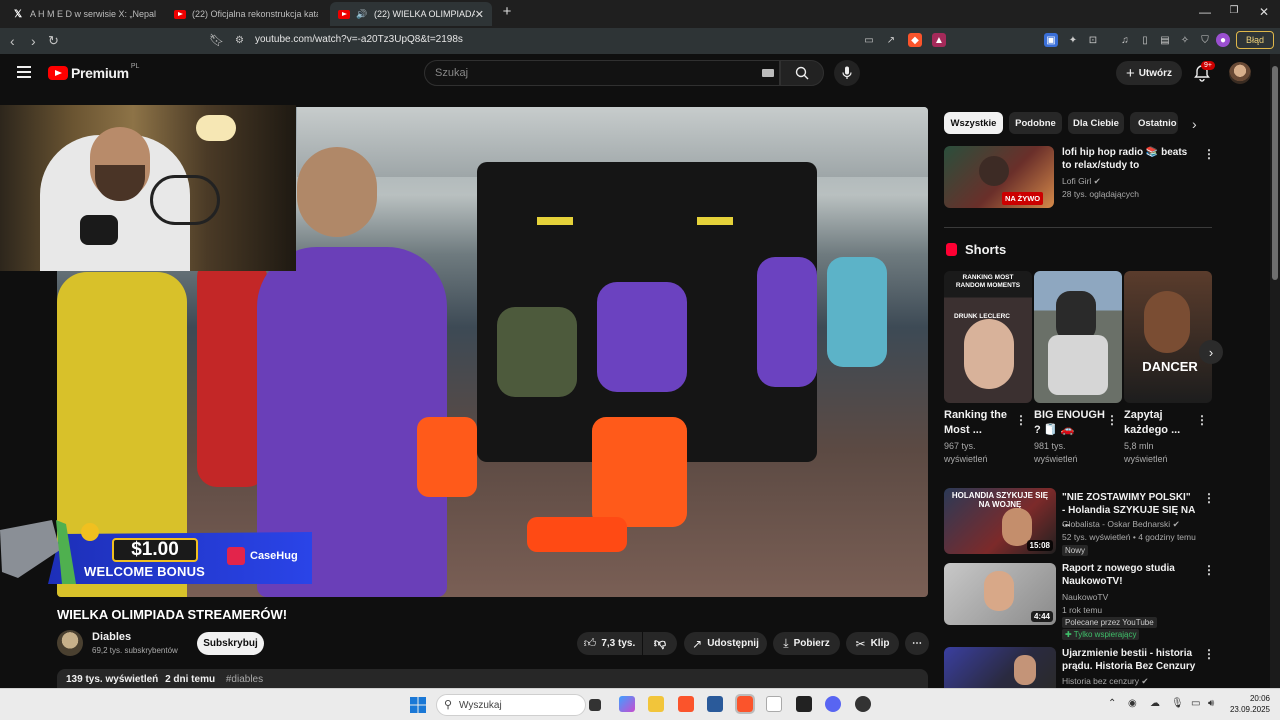 The width and height of the screenshot is (1280, 720). I want to click on reload-icon: ↻, so click(53, 41).